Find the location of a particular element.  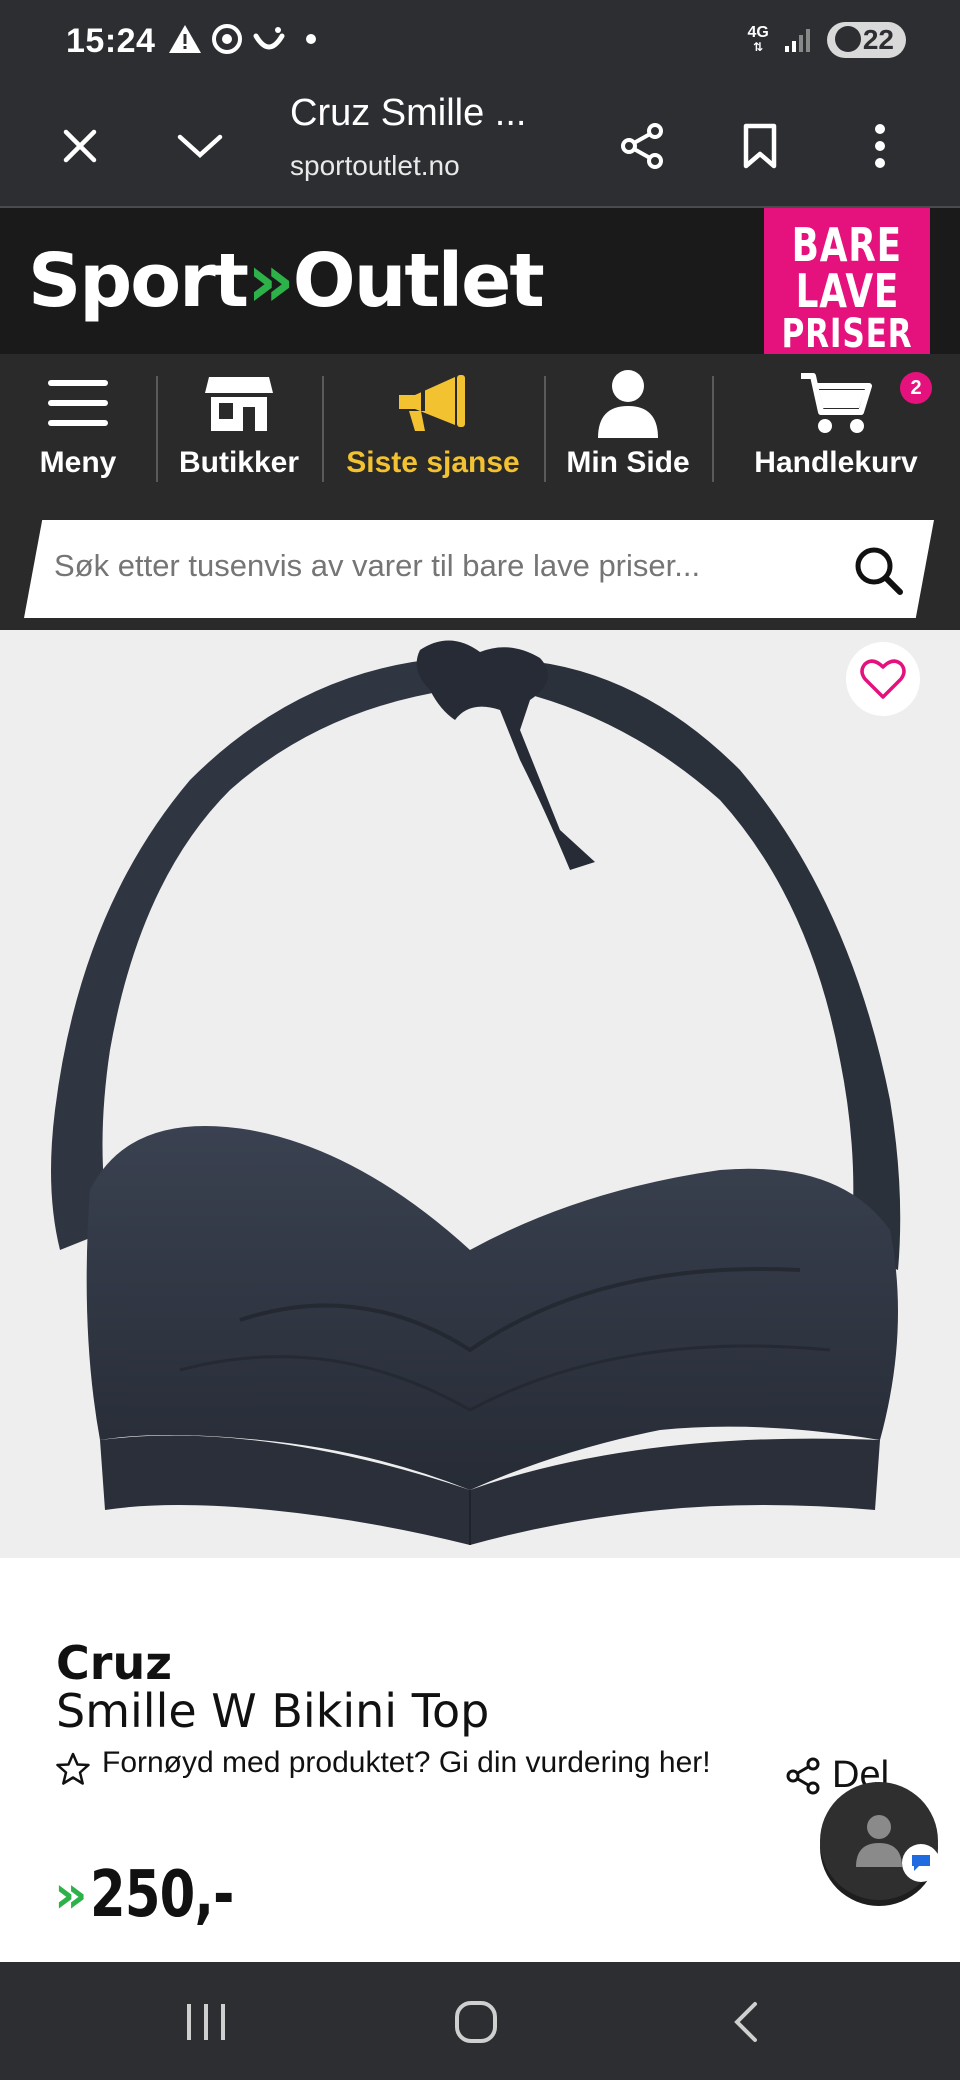

status-icons is located at coordinates (242, 39).